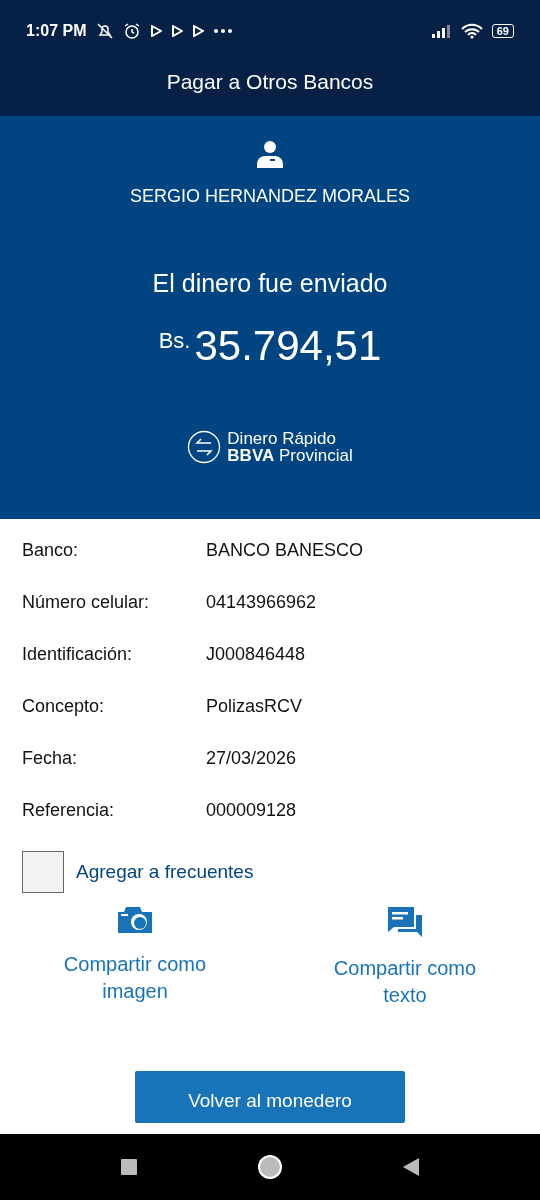  Describe the element at coordinates (135, 920) in the screenshot. I see `camera-icon` at that location.